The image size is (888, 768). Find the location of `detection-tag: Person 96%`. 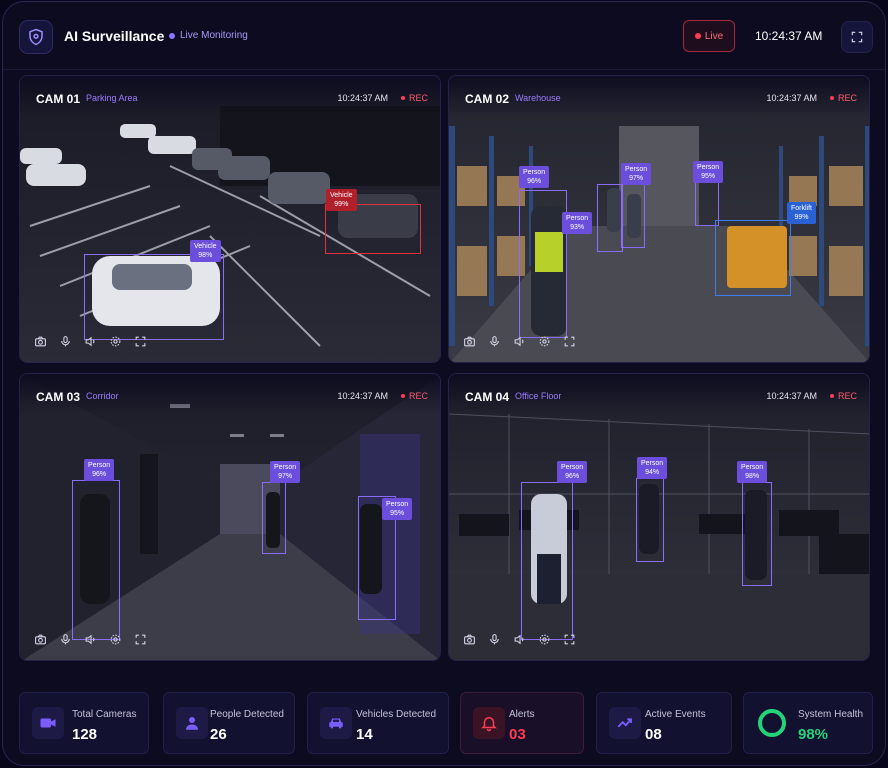

detection-tag: Person 96% is located at coordinates (99, 470).